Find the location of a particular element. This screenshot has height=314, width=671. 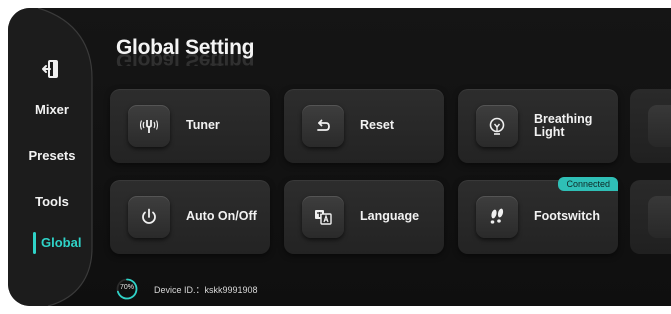

battery-percent: 70% is located at coordinates (126, 287).